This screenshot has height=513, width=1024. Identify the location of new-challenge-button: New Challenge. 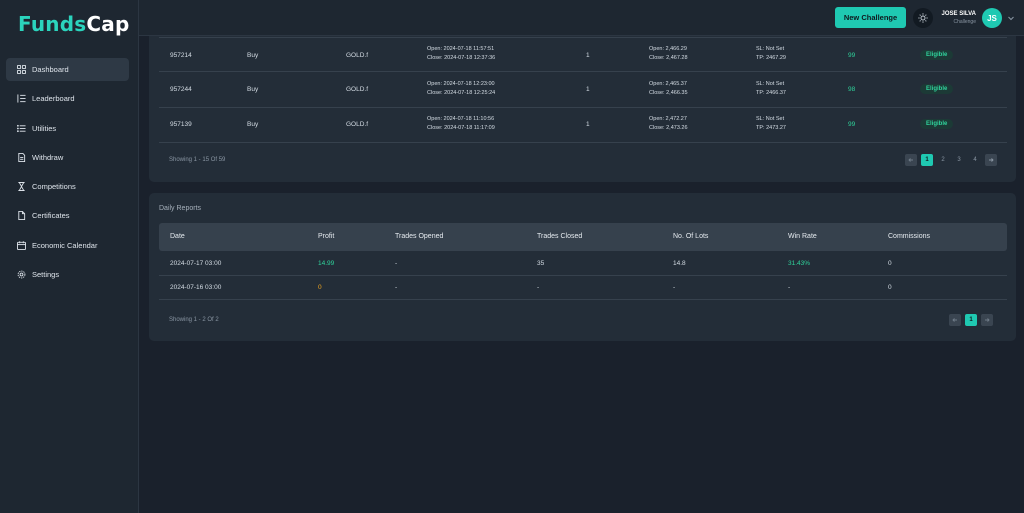
(870, 17).